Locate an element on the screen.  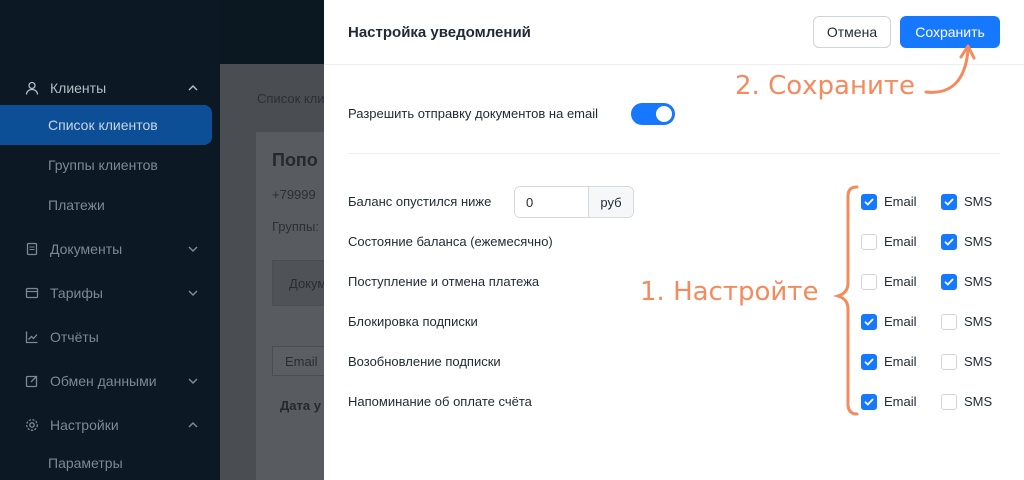
sidebar-item-label: Группы клиентов is located at coordinates (103, 165).